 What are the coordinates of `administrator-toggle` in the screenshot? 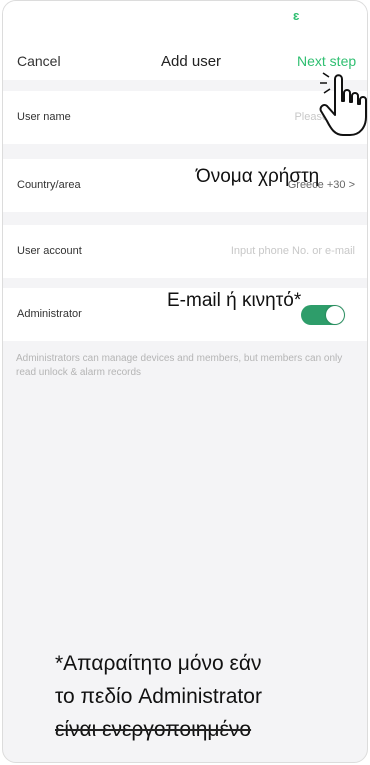 It's located at (323, 315).